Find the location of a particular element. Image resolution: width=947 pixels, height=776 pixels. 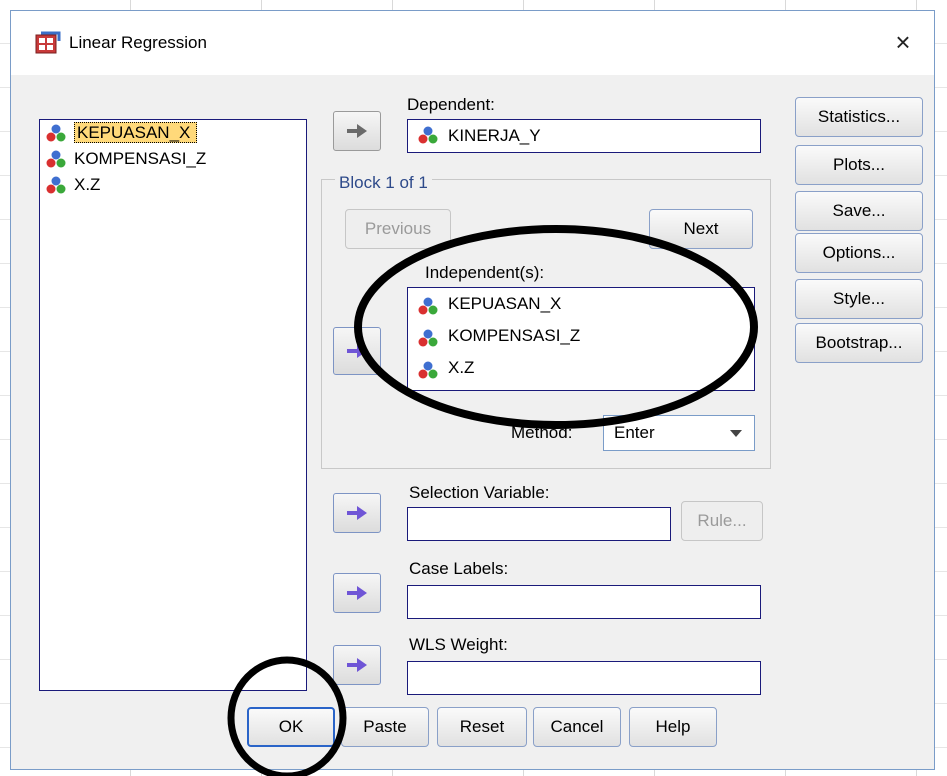

window-title: Linear Regression is located at coordinates (138, 42).